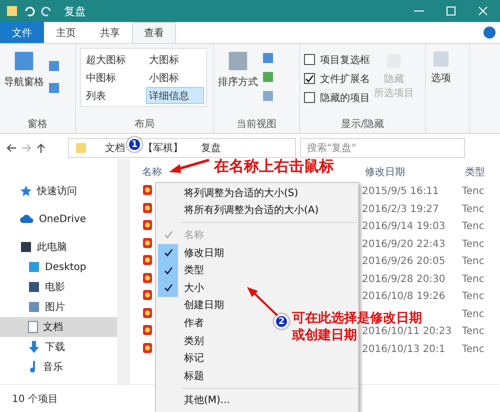 This screenshot has height=412, width=500. What do you see at coordinates (404, 349) in the screenshot?
I see `table-cell: 2016/10/13 20:1` at bounding box center [404, 349].